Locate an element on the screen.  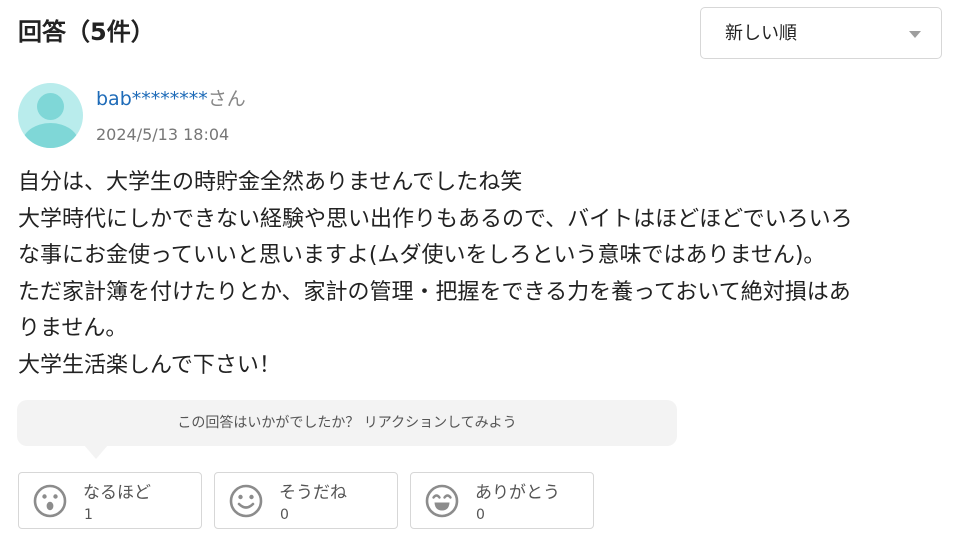
answer-timestamp: 2024/5/13 18:04 is located at coordinates (163, 134).